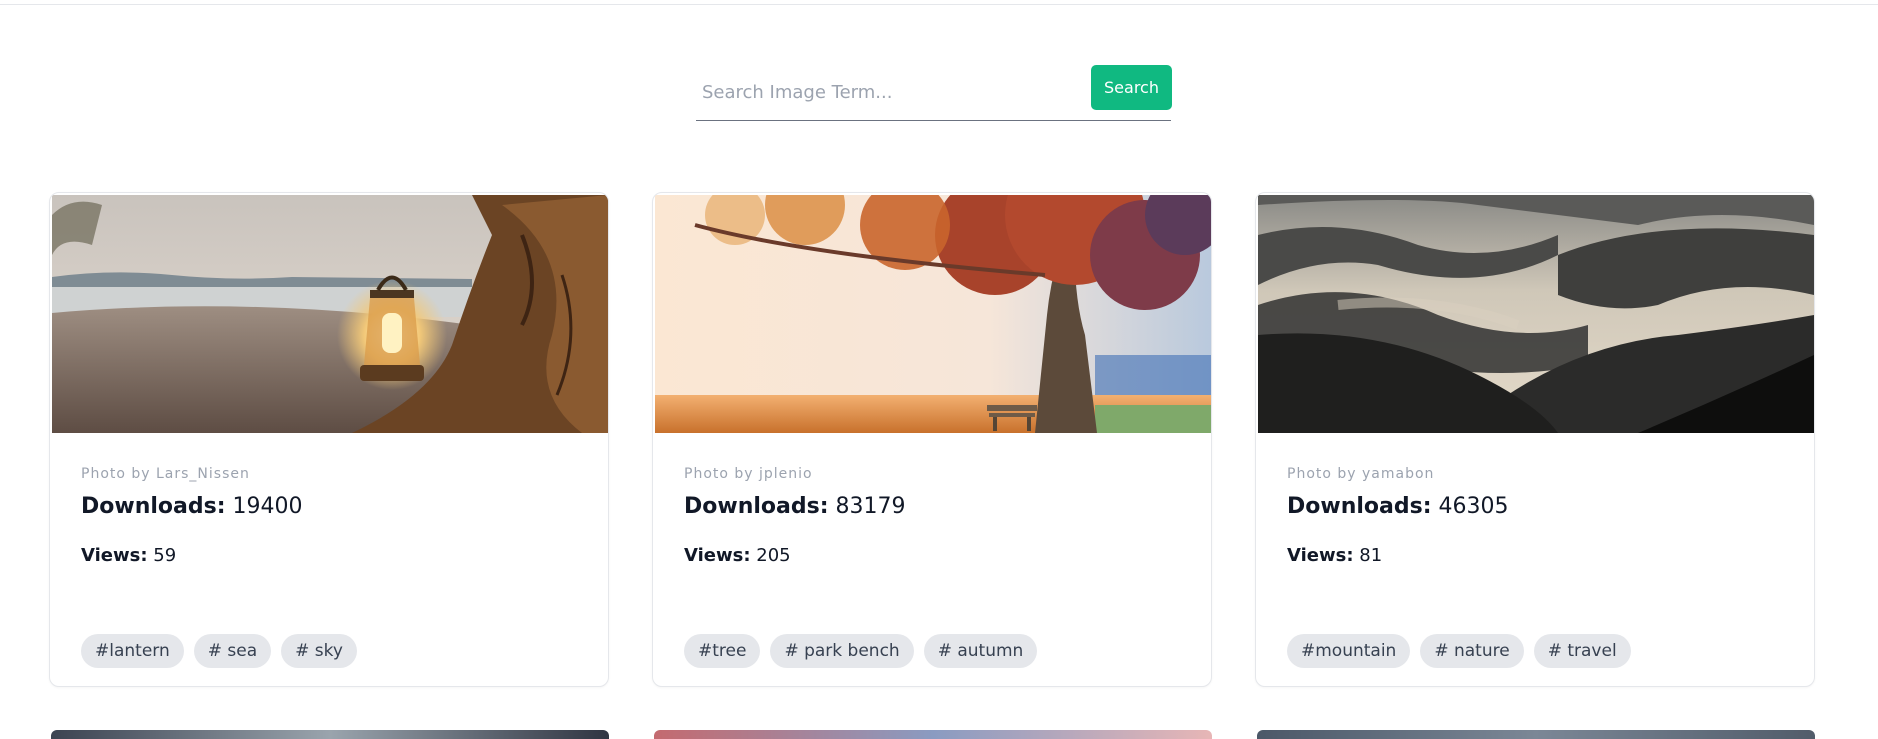  What do you see at coordinates (319, 651) in the screenshot?
I see `tag-badge: # sky` at bounding box center [319, 651].